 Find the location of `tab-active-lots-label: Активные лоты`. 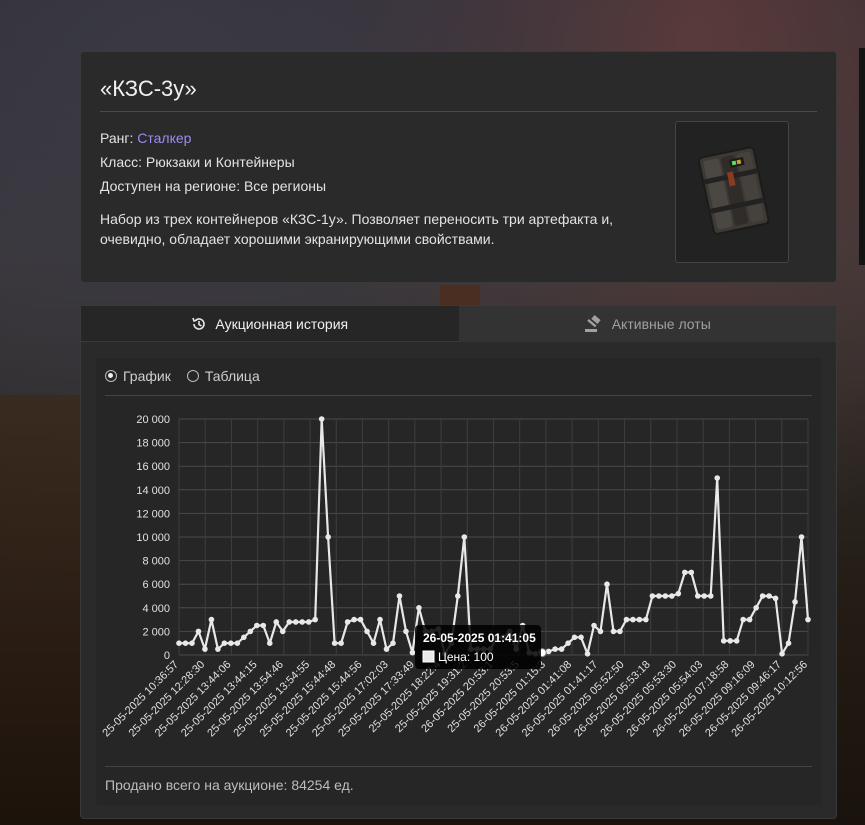

tab-active-lots-label: Активные лоты is located at coordinates (661, 324).